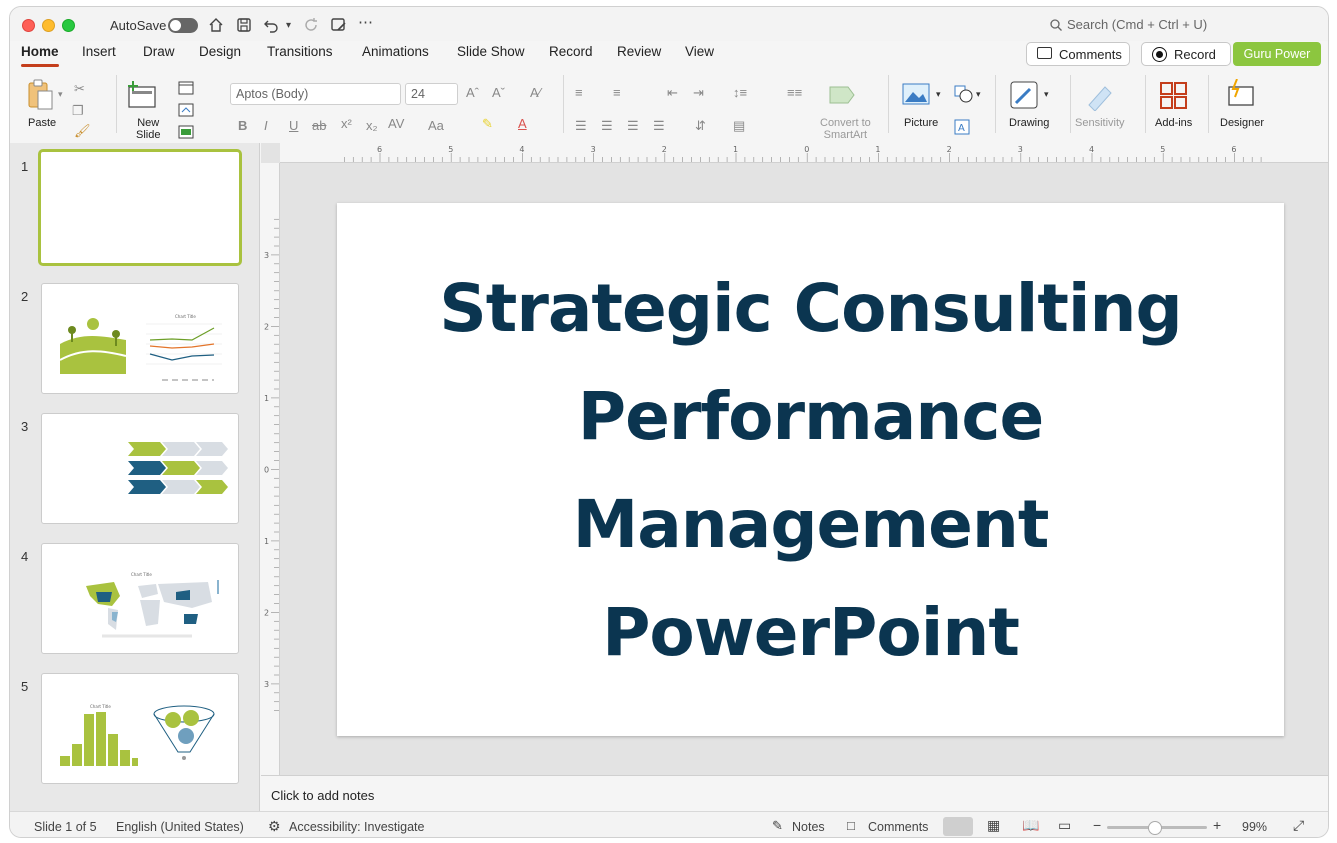 The image size is (1337, 843). Describe the element at coordinates (300, 51) in the screenshot. I see `tab-transitions: Transitions` at that location.